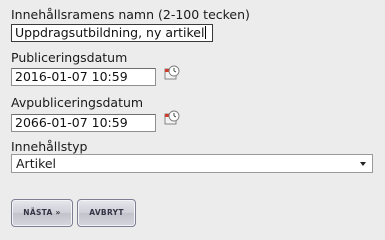 Image resolution: width=385 pixels, height=240 pixels. What do you see at coordinates (36, 163) in the screenshot?
I see `content-type-selected-value: Artikel` at bounding box center [36, 163].